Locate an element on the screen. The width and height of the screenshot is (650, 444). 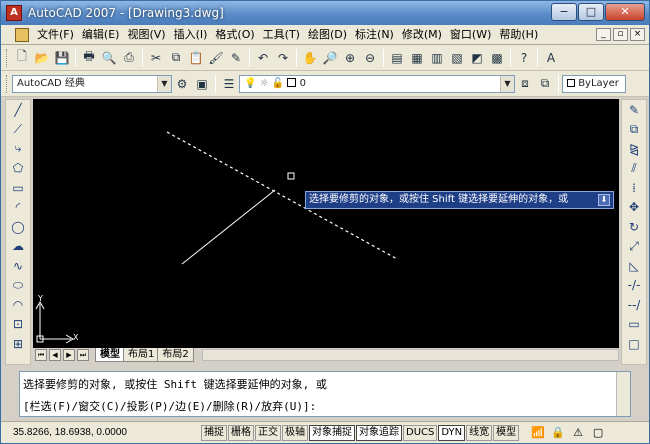
trim-icon: -/- is located at coordinates (634, 286).